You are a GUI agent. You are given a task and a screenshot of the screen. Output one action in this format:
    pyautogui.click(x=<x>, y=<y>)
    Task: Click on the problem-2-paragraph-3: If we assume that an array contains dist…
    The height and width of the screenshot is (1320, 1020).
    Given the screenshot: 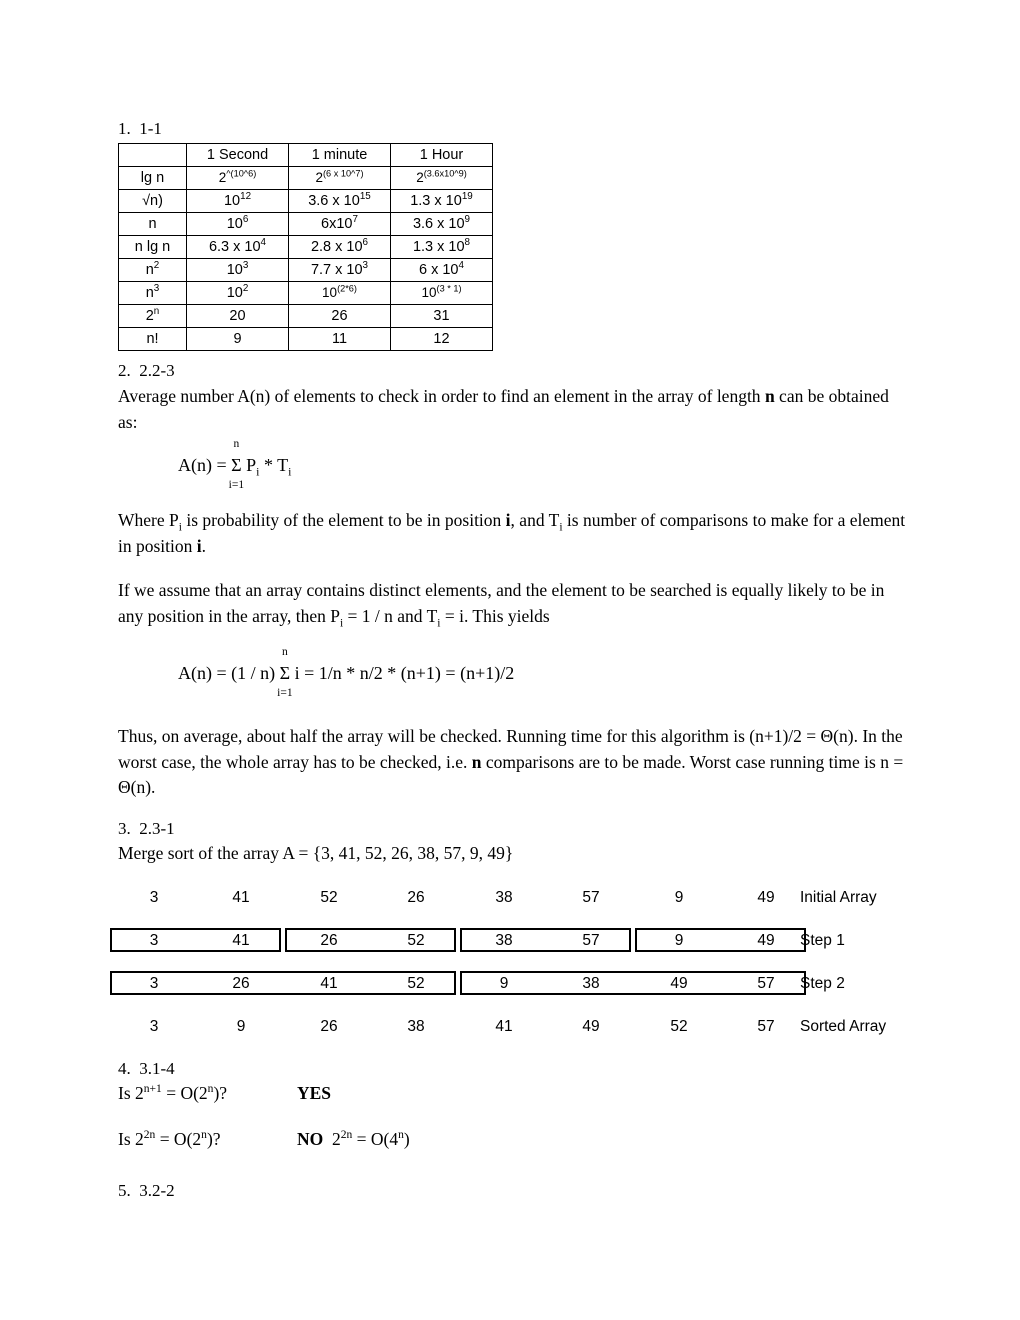 What is the action you would take?
    pyautogui.click(x=513, y=603)
    